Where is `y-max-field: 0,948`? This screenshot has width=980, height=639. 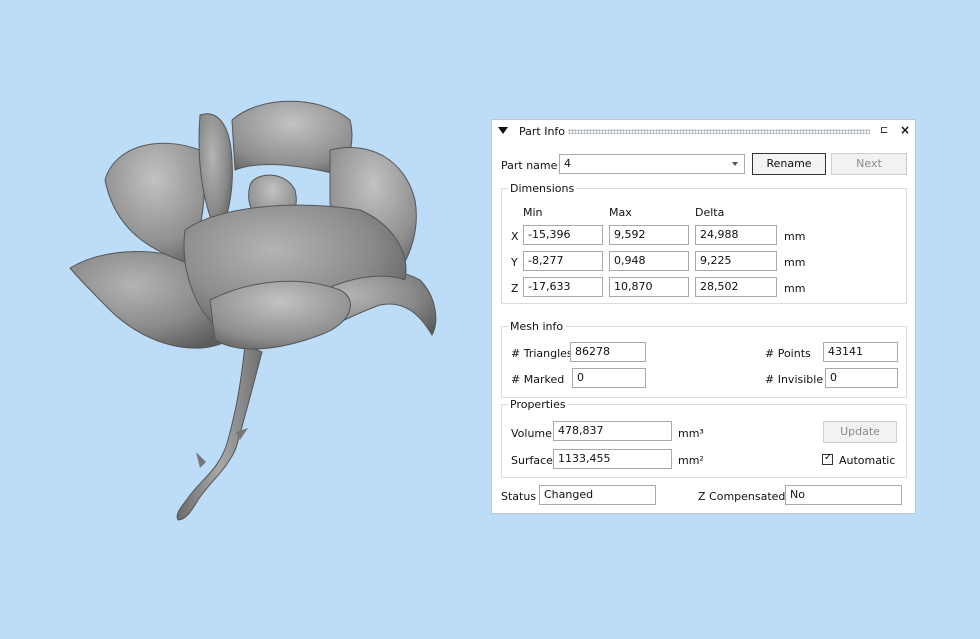
y-max-field: 0,948 is located at coordinates (649, 261).